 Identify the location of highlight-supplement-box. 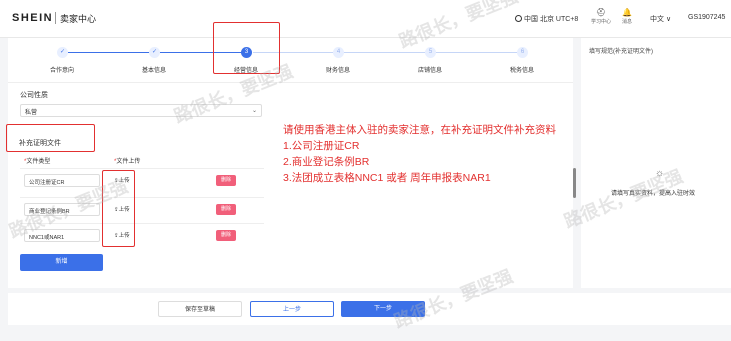
(50, 138).